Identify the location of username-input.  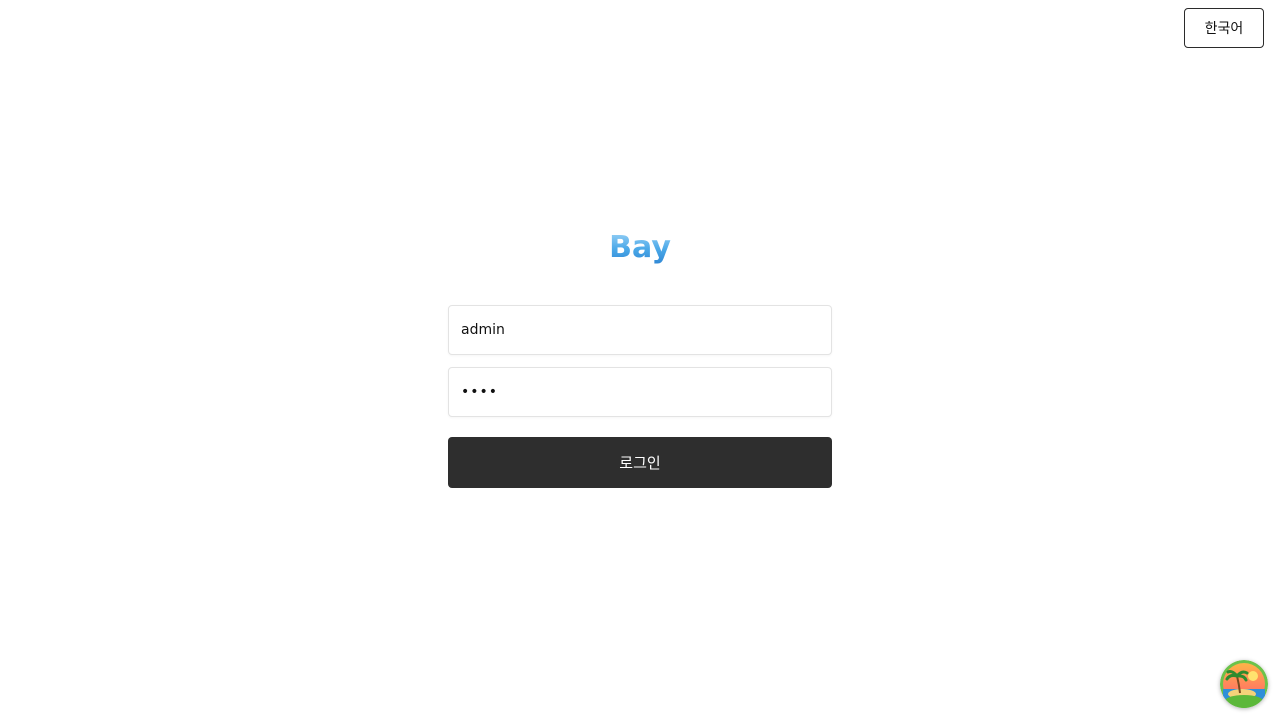
(640, 330).